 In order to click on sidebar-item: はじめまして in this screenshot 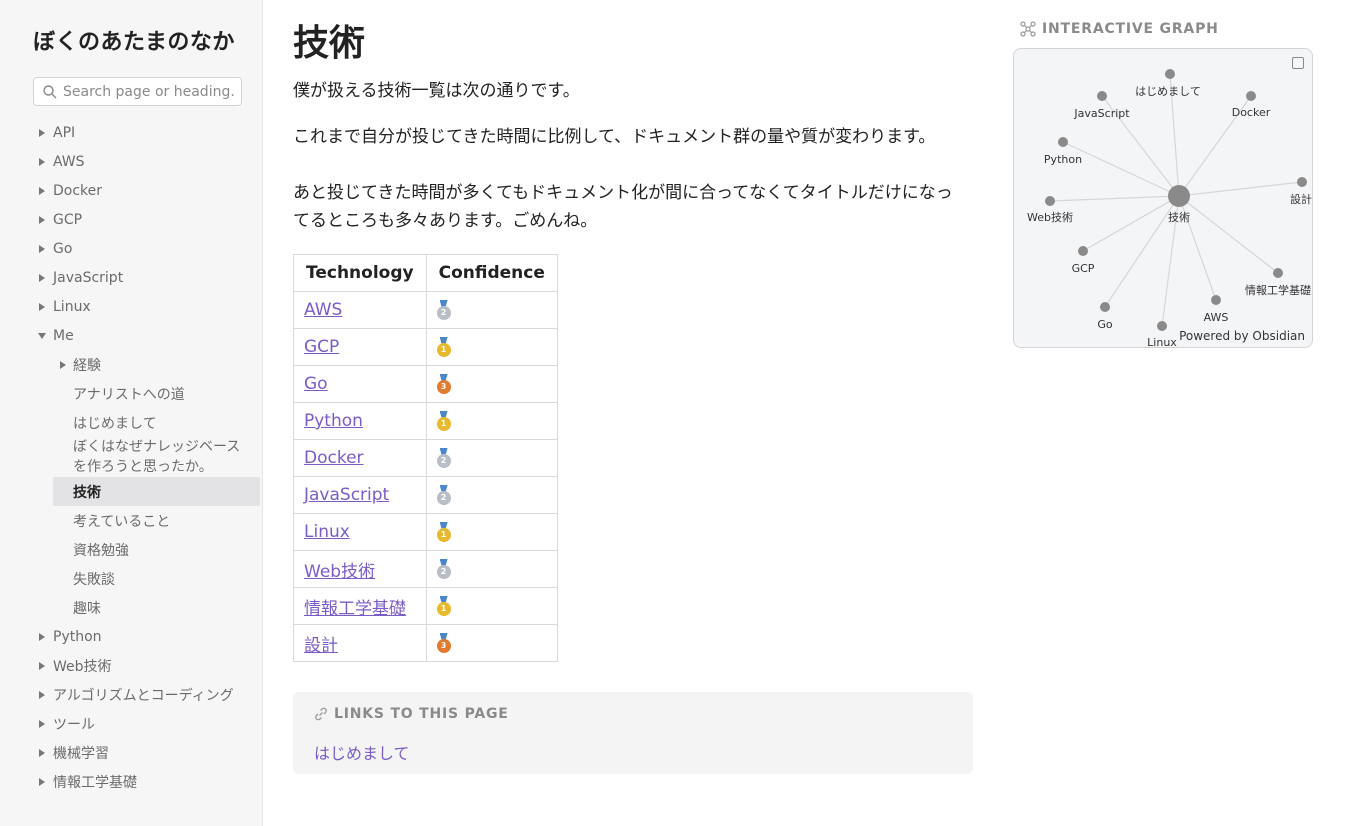, I will do `click(131, 422)`.